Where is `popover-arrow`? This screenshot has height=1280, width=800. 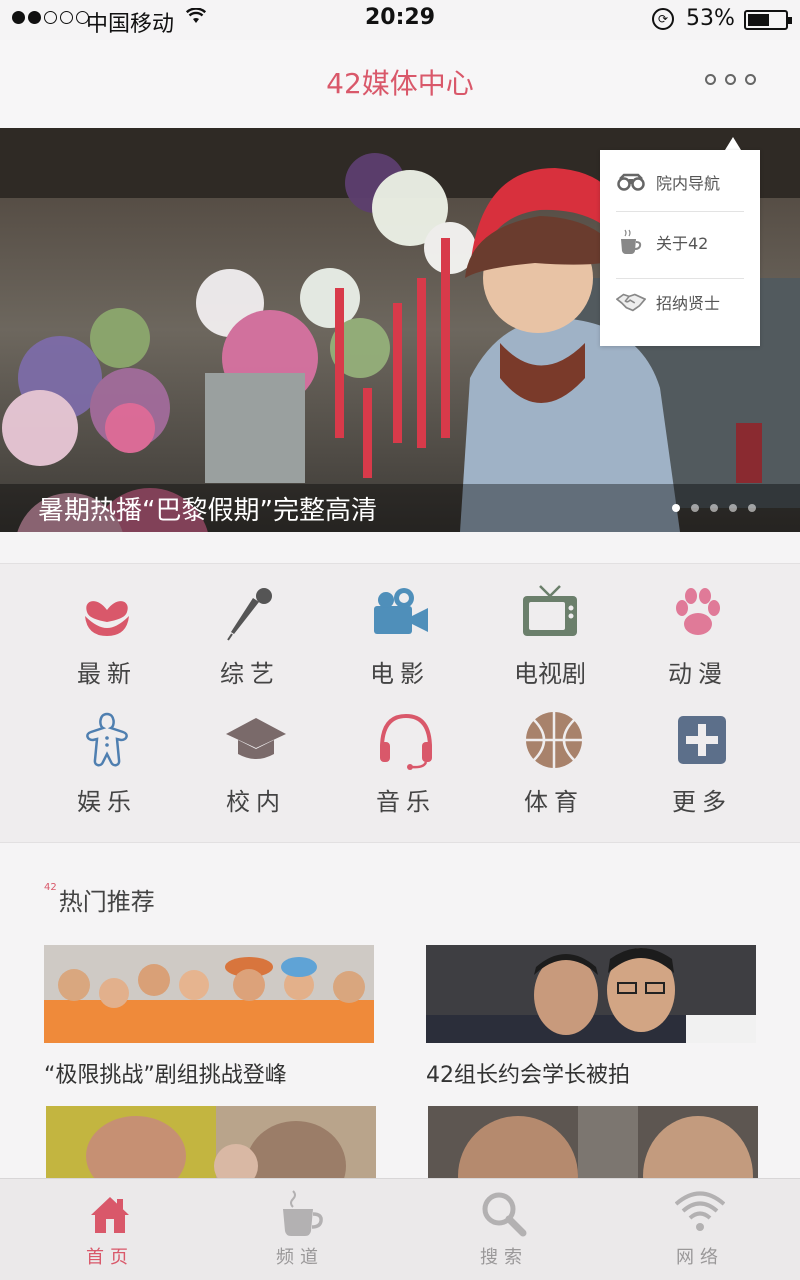 popover-arrow is located at coordinates (733, 143).